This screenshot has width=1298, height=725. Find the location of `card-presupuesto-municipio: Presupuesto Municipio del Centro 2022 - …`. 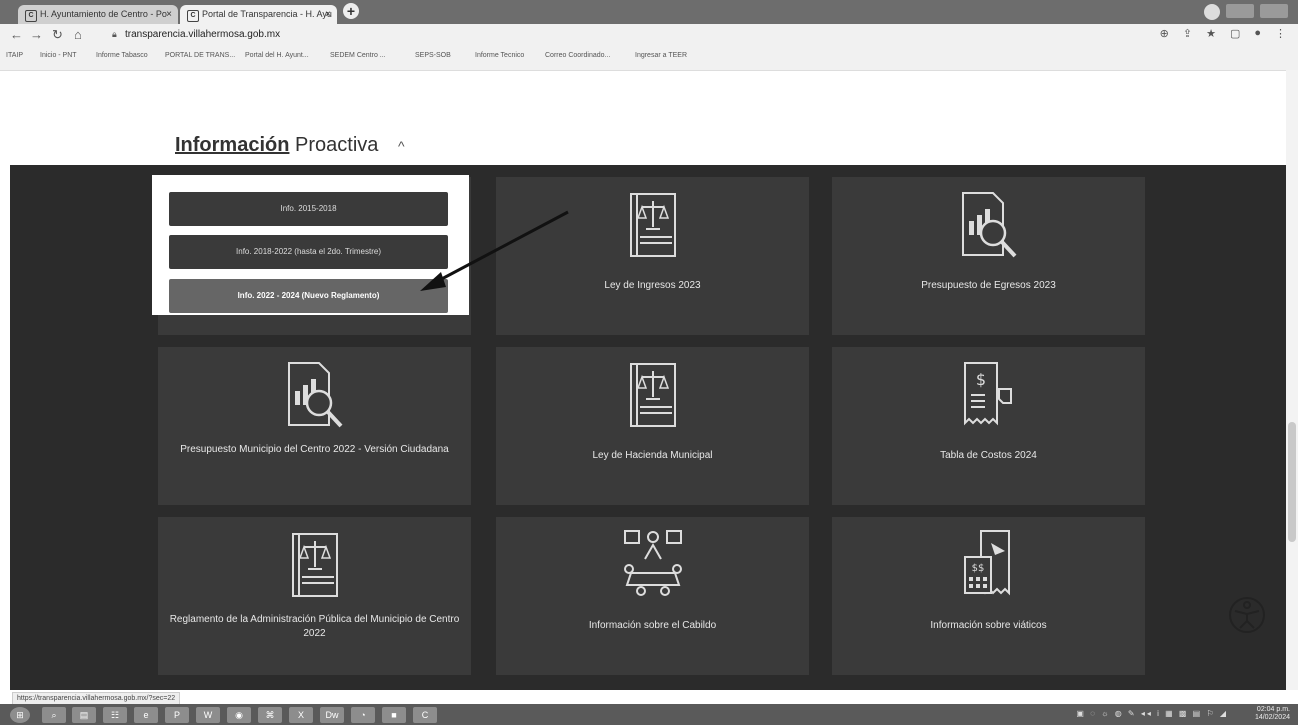

card-presupuesto-municipio: Presupuesto Municipio del Centro 2022 - … is located at coordinates (314, 426).